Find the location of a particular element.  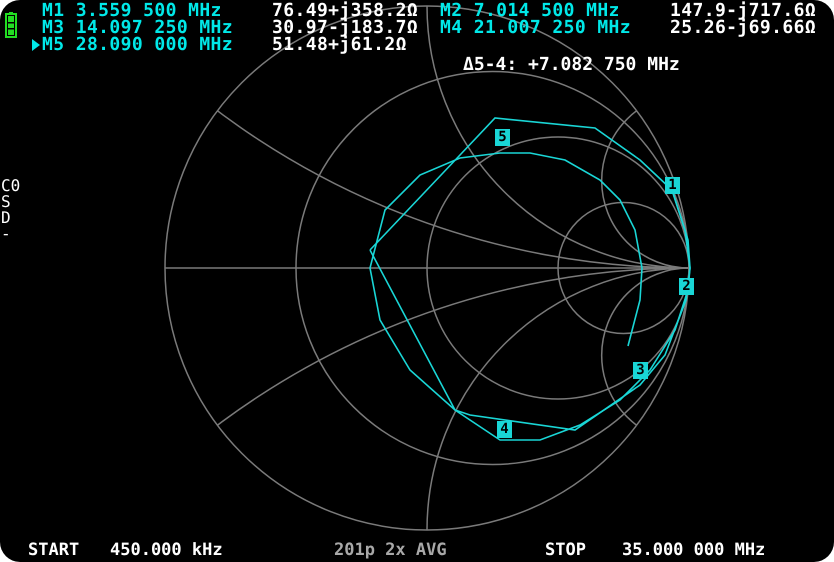

marker-impedance: 147.9-j717.6Ω is located at coordinates (744, 10).